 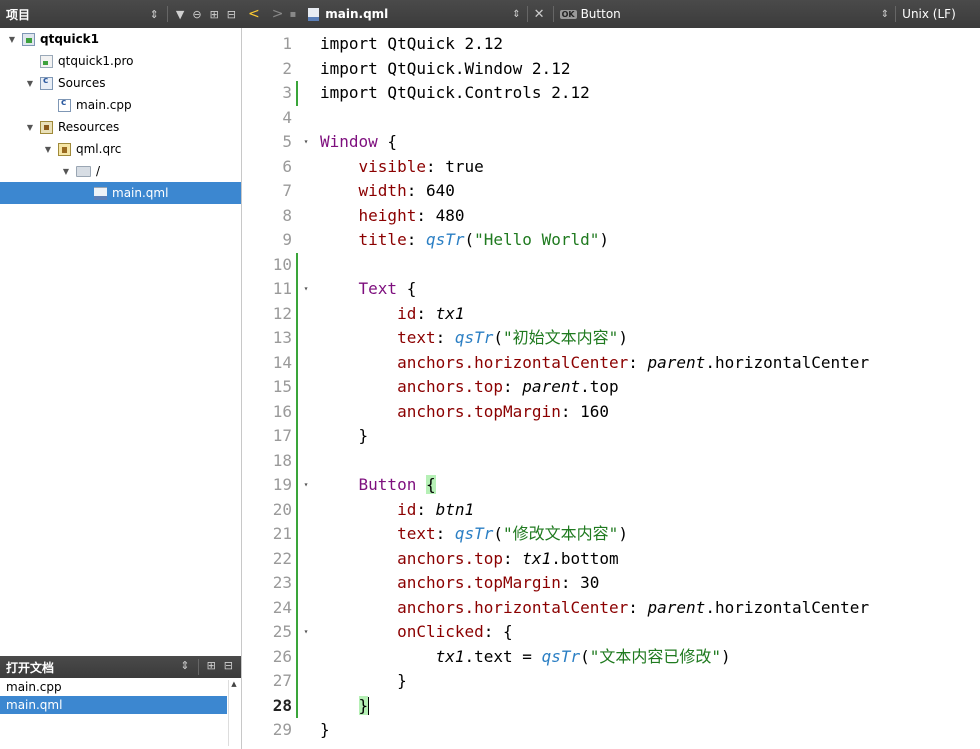 I want to click on code-line: import QtQuick 2.12, so click(x=650, y=44).